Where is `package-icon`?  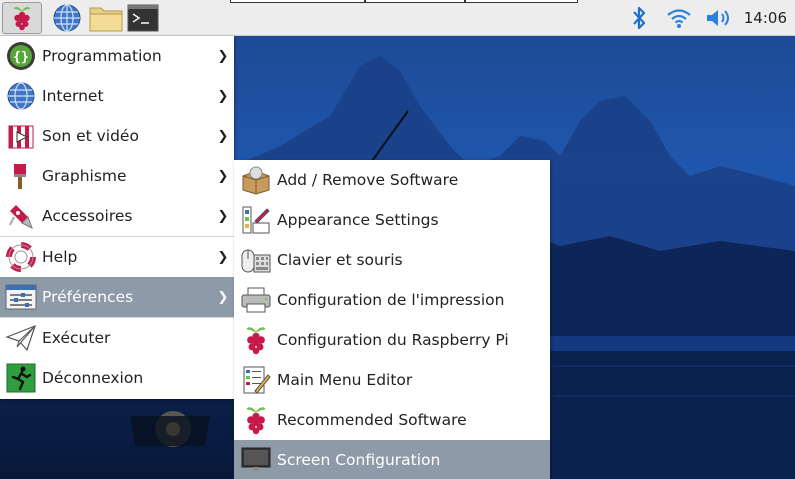
package-icon is located at coordinates (255, 180).